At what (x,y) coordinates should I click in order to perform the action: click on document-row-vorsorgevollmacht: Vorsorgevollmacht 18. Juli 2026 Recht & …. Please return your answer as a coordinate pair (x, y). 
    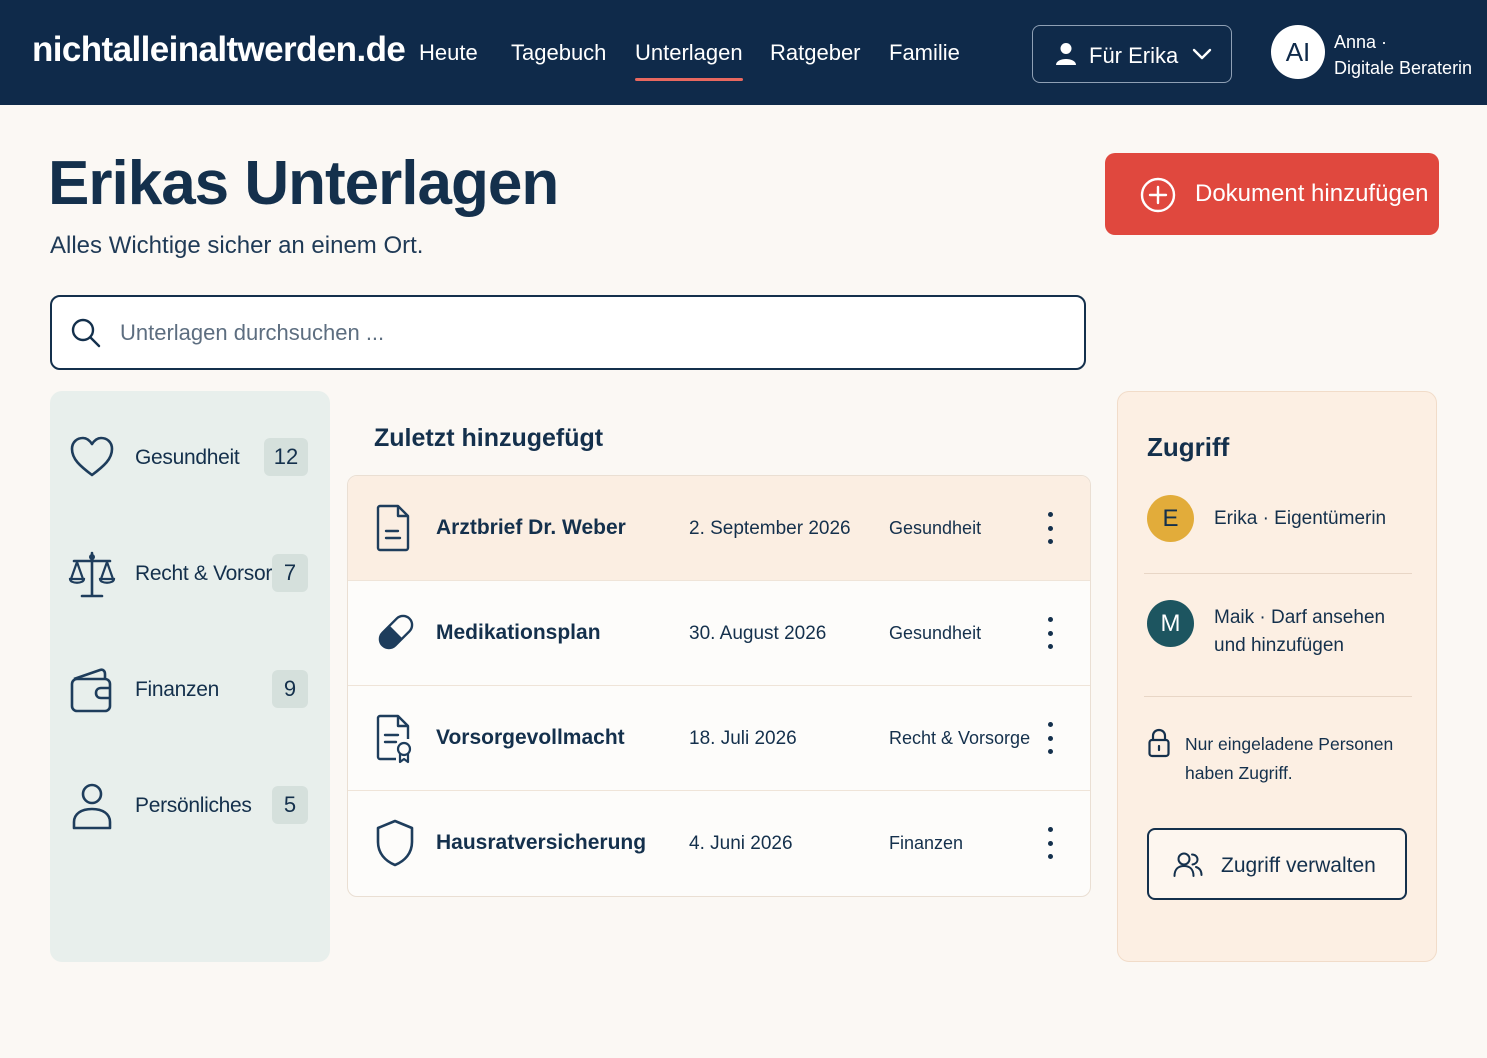
    Looking at the image, I should click on (719, 738).